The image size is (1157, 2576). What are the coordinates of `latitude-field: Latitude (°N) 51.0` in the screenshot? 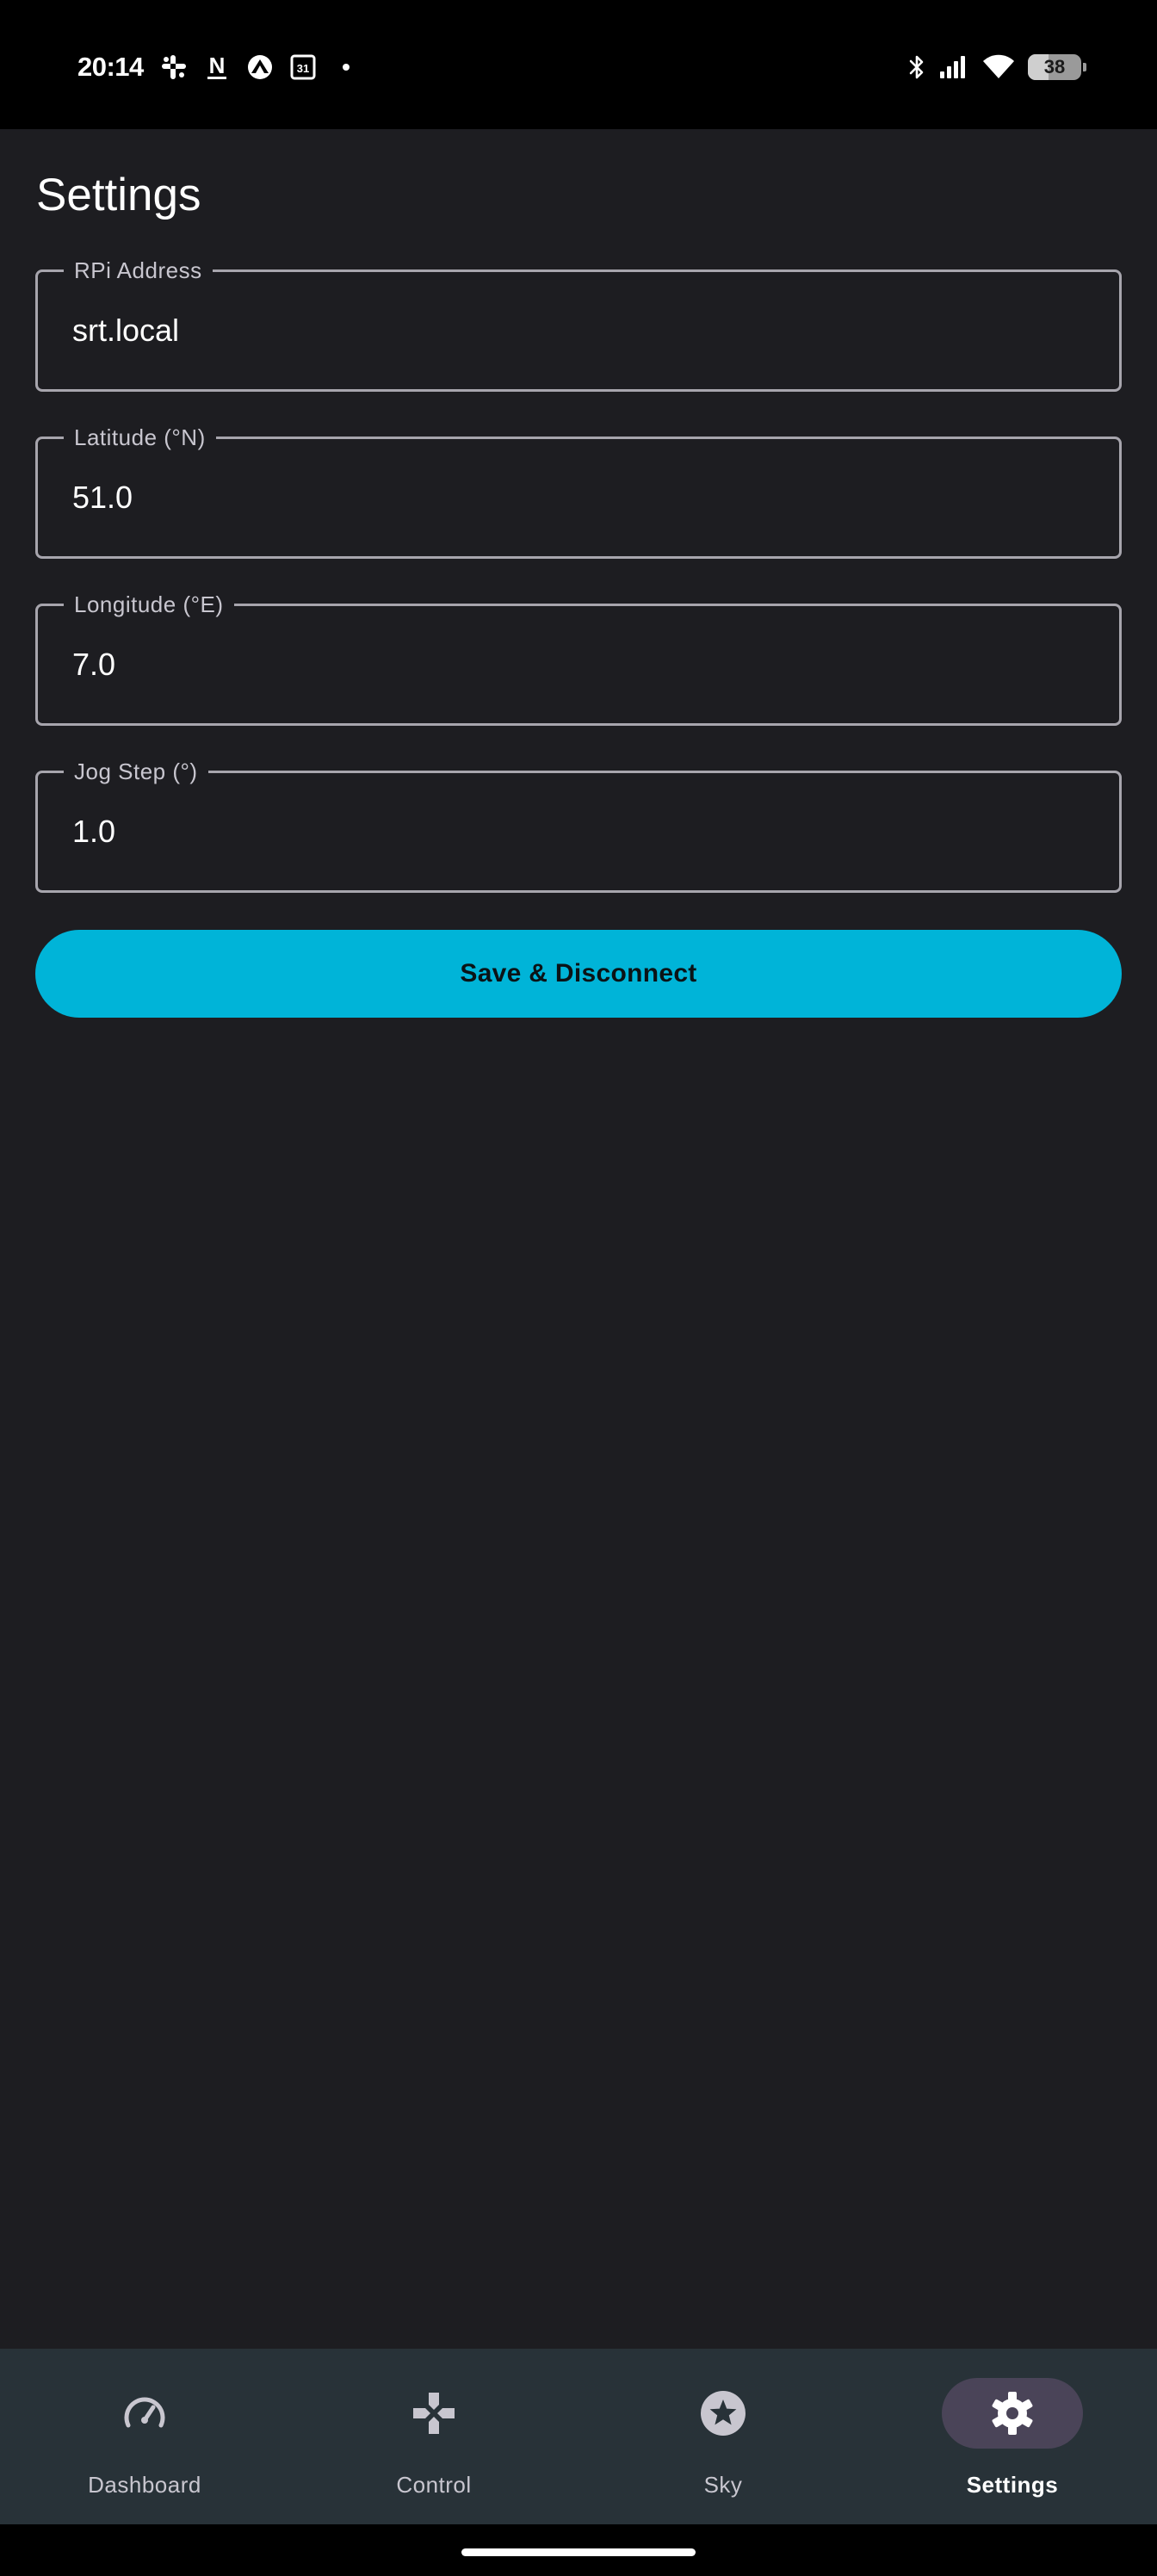 It's located at (579, 492).